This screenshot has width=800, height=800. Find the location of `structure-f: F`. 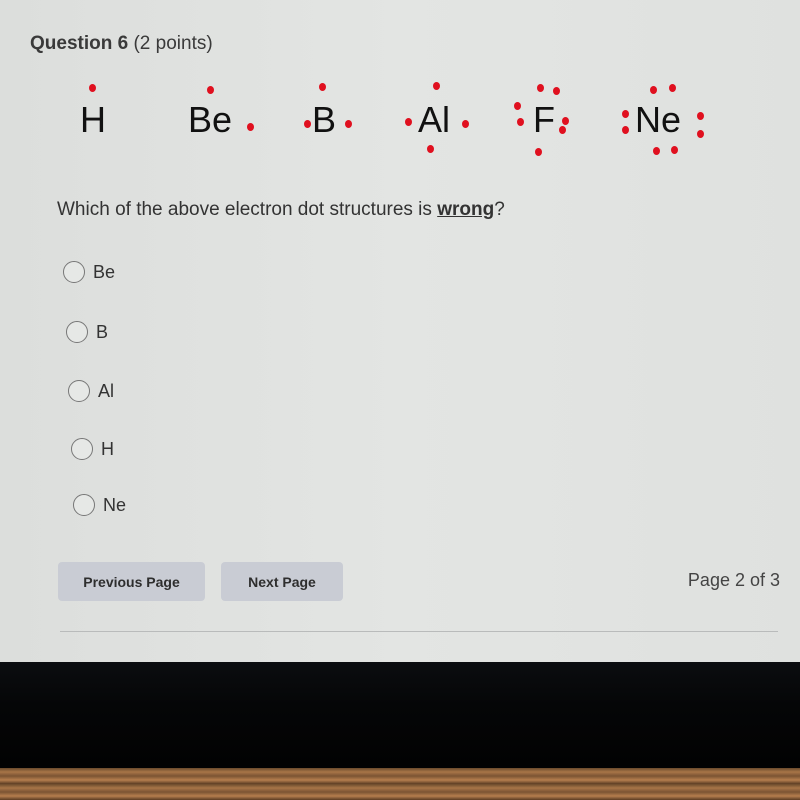

structure-f: F is located at coordinates (544, 119).